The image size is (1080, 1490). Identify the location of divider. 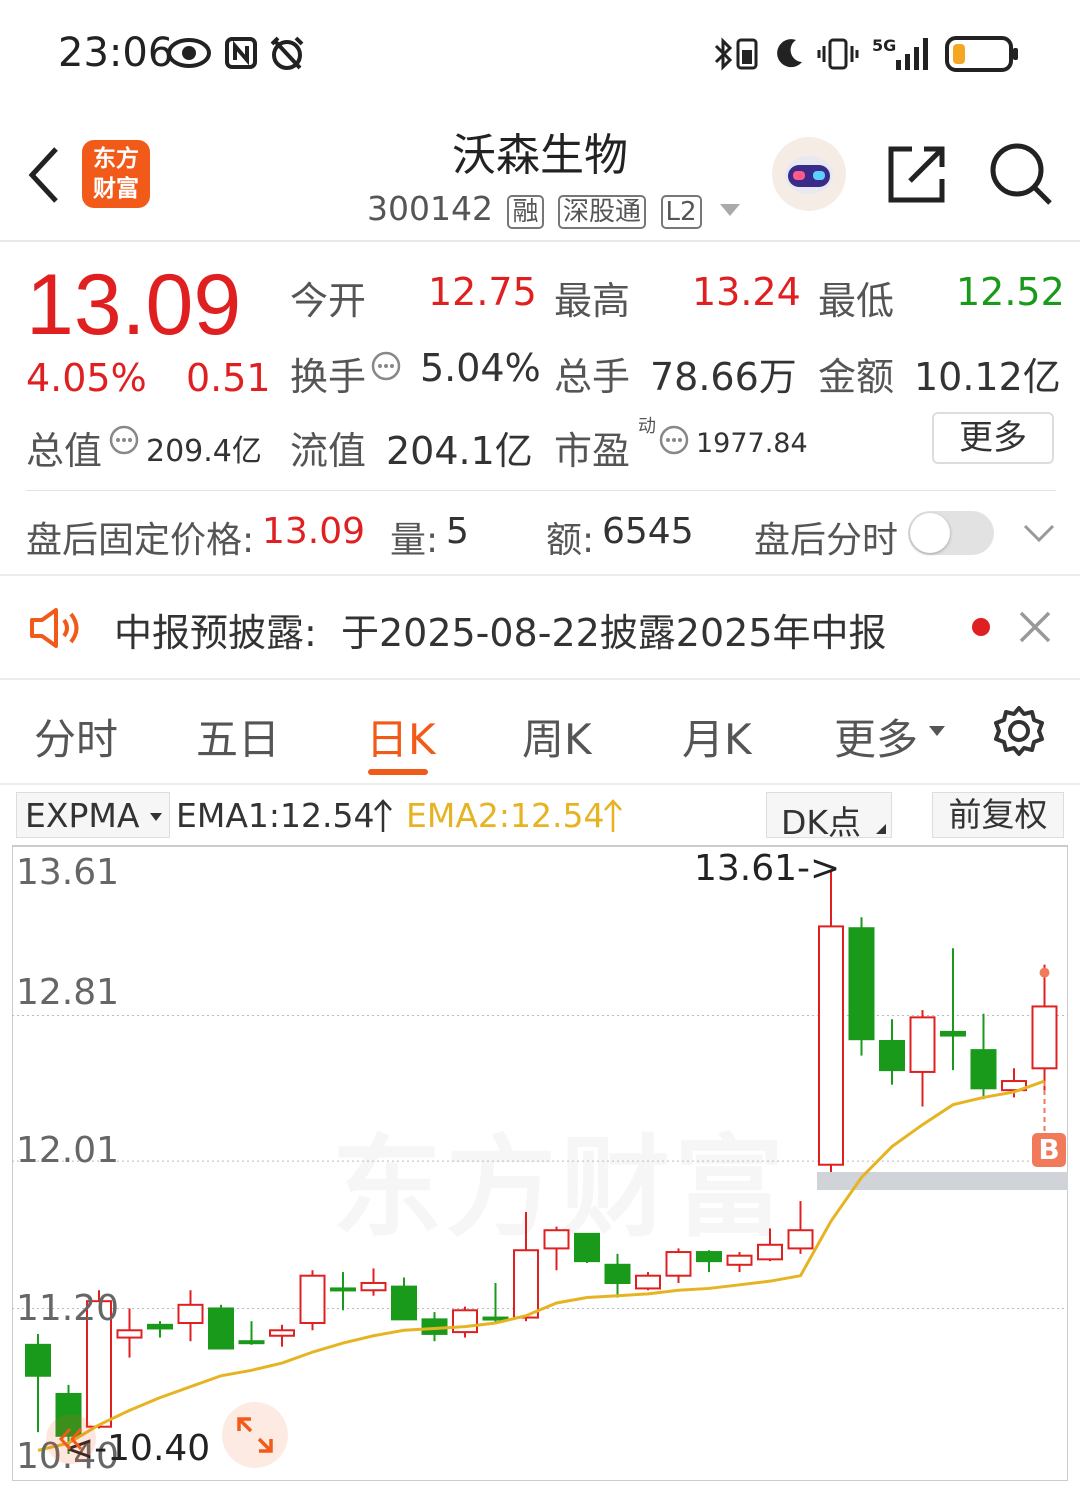
(540, 784).